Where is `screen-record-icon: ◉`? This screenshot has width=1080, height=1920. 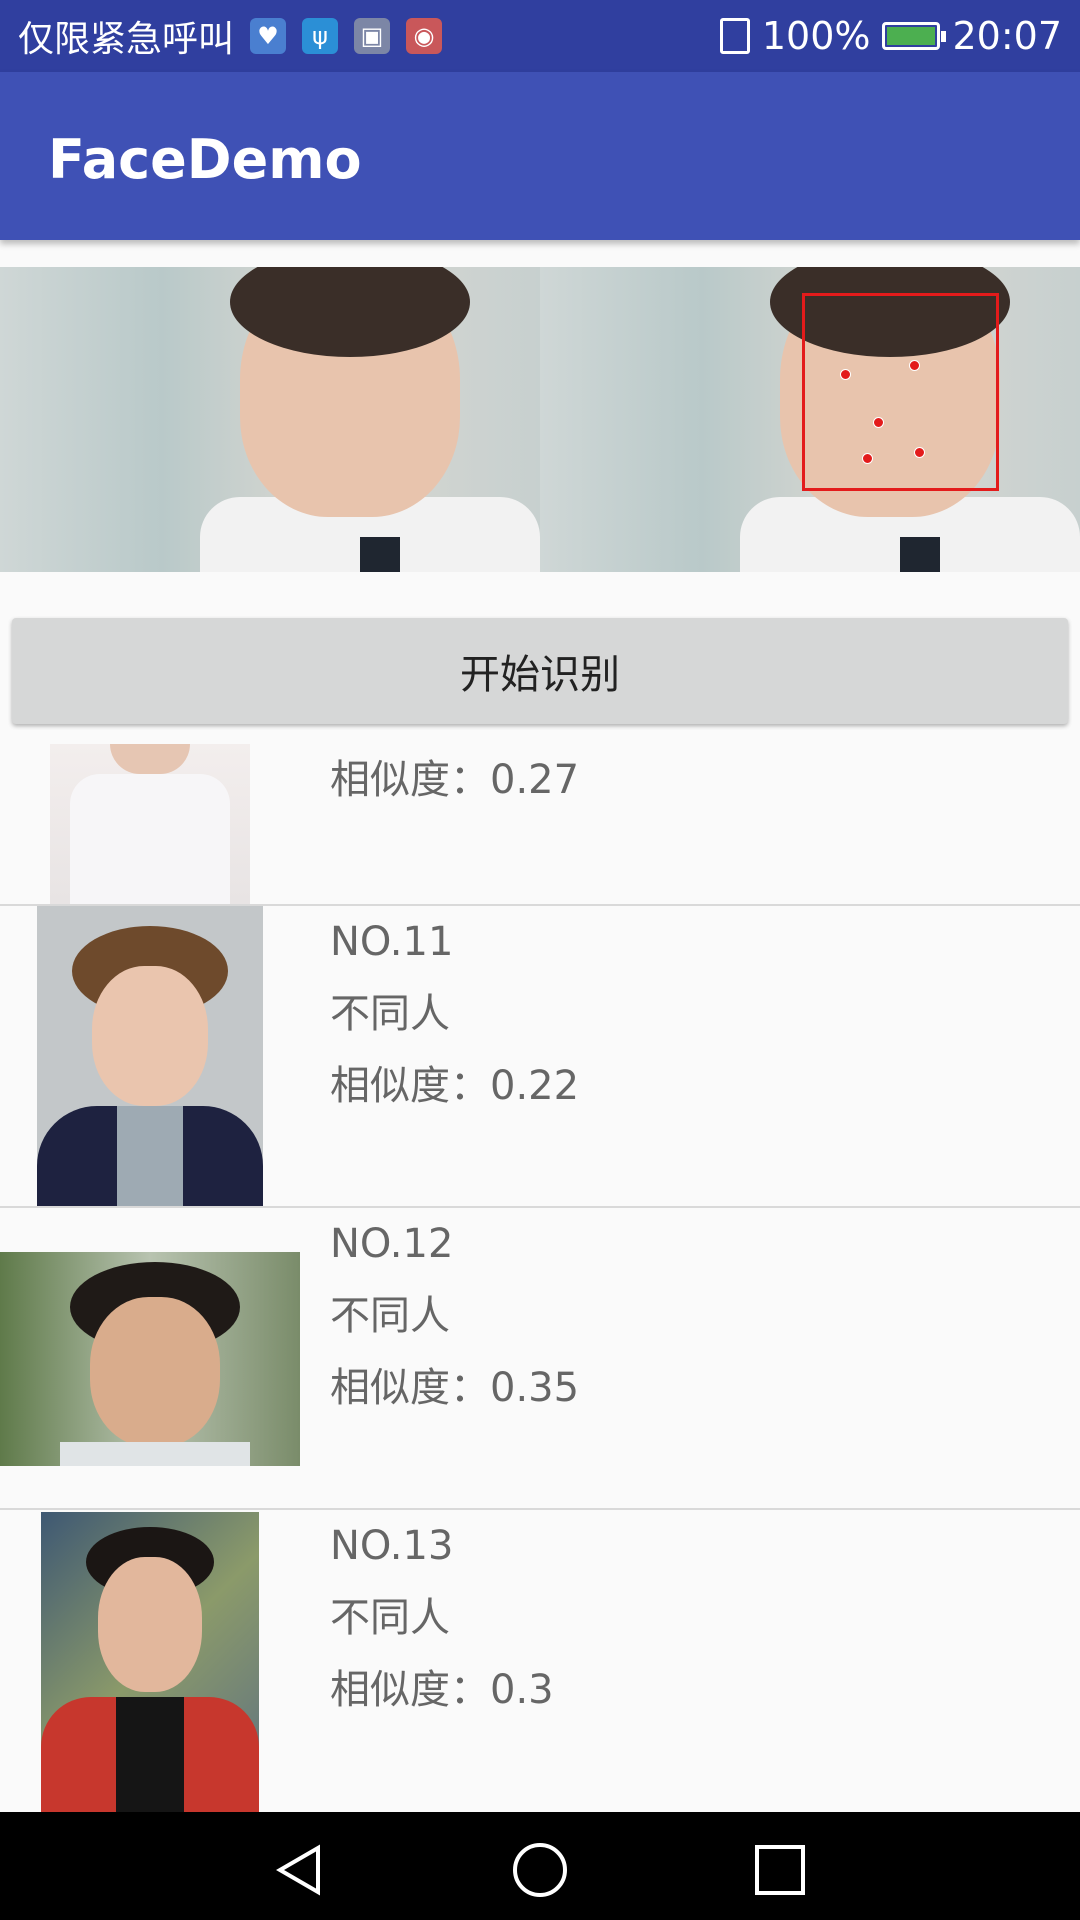
screen-record-icon: ◉ is located at coordinates (424, 36).